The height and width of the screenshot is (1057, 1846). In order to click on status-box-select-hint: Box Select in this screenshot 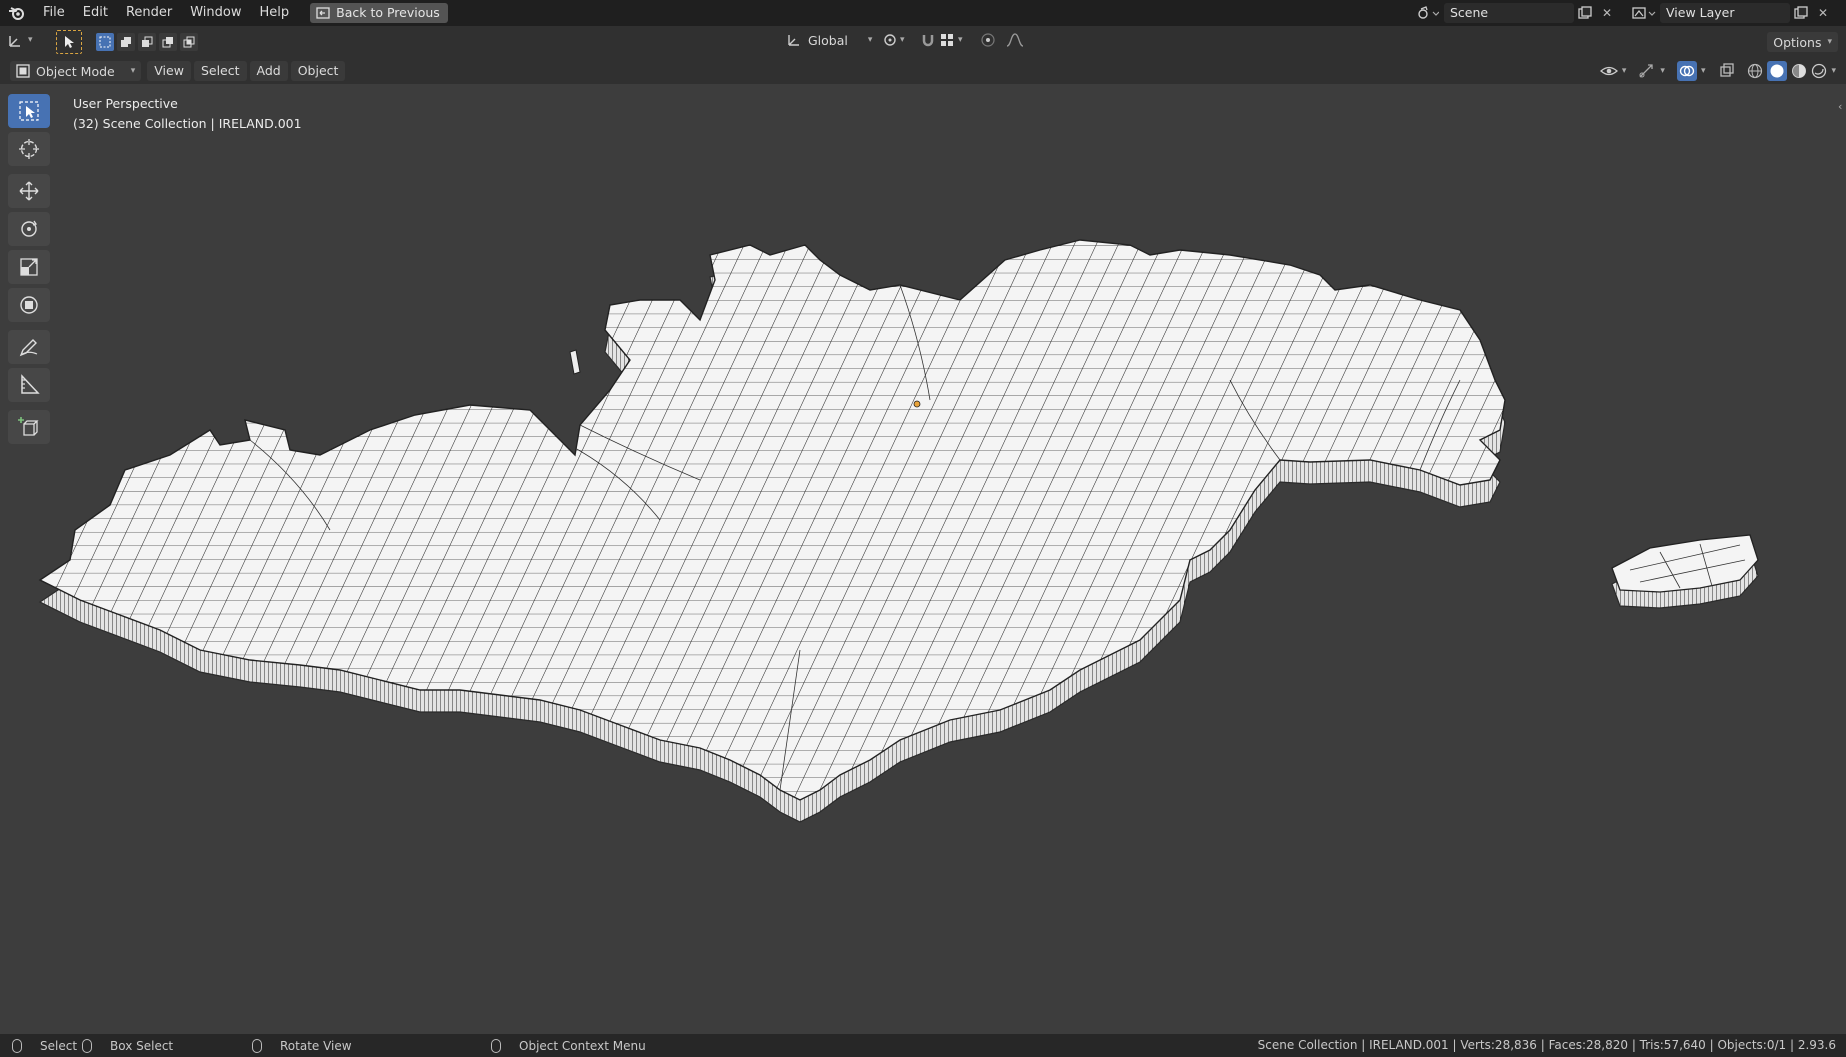, I will do `click(128, 1045)`.